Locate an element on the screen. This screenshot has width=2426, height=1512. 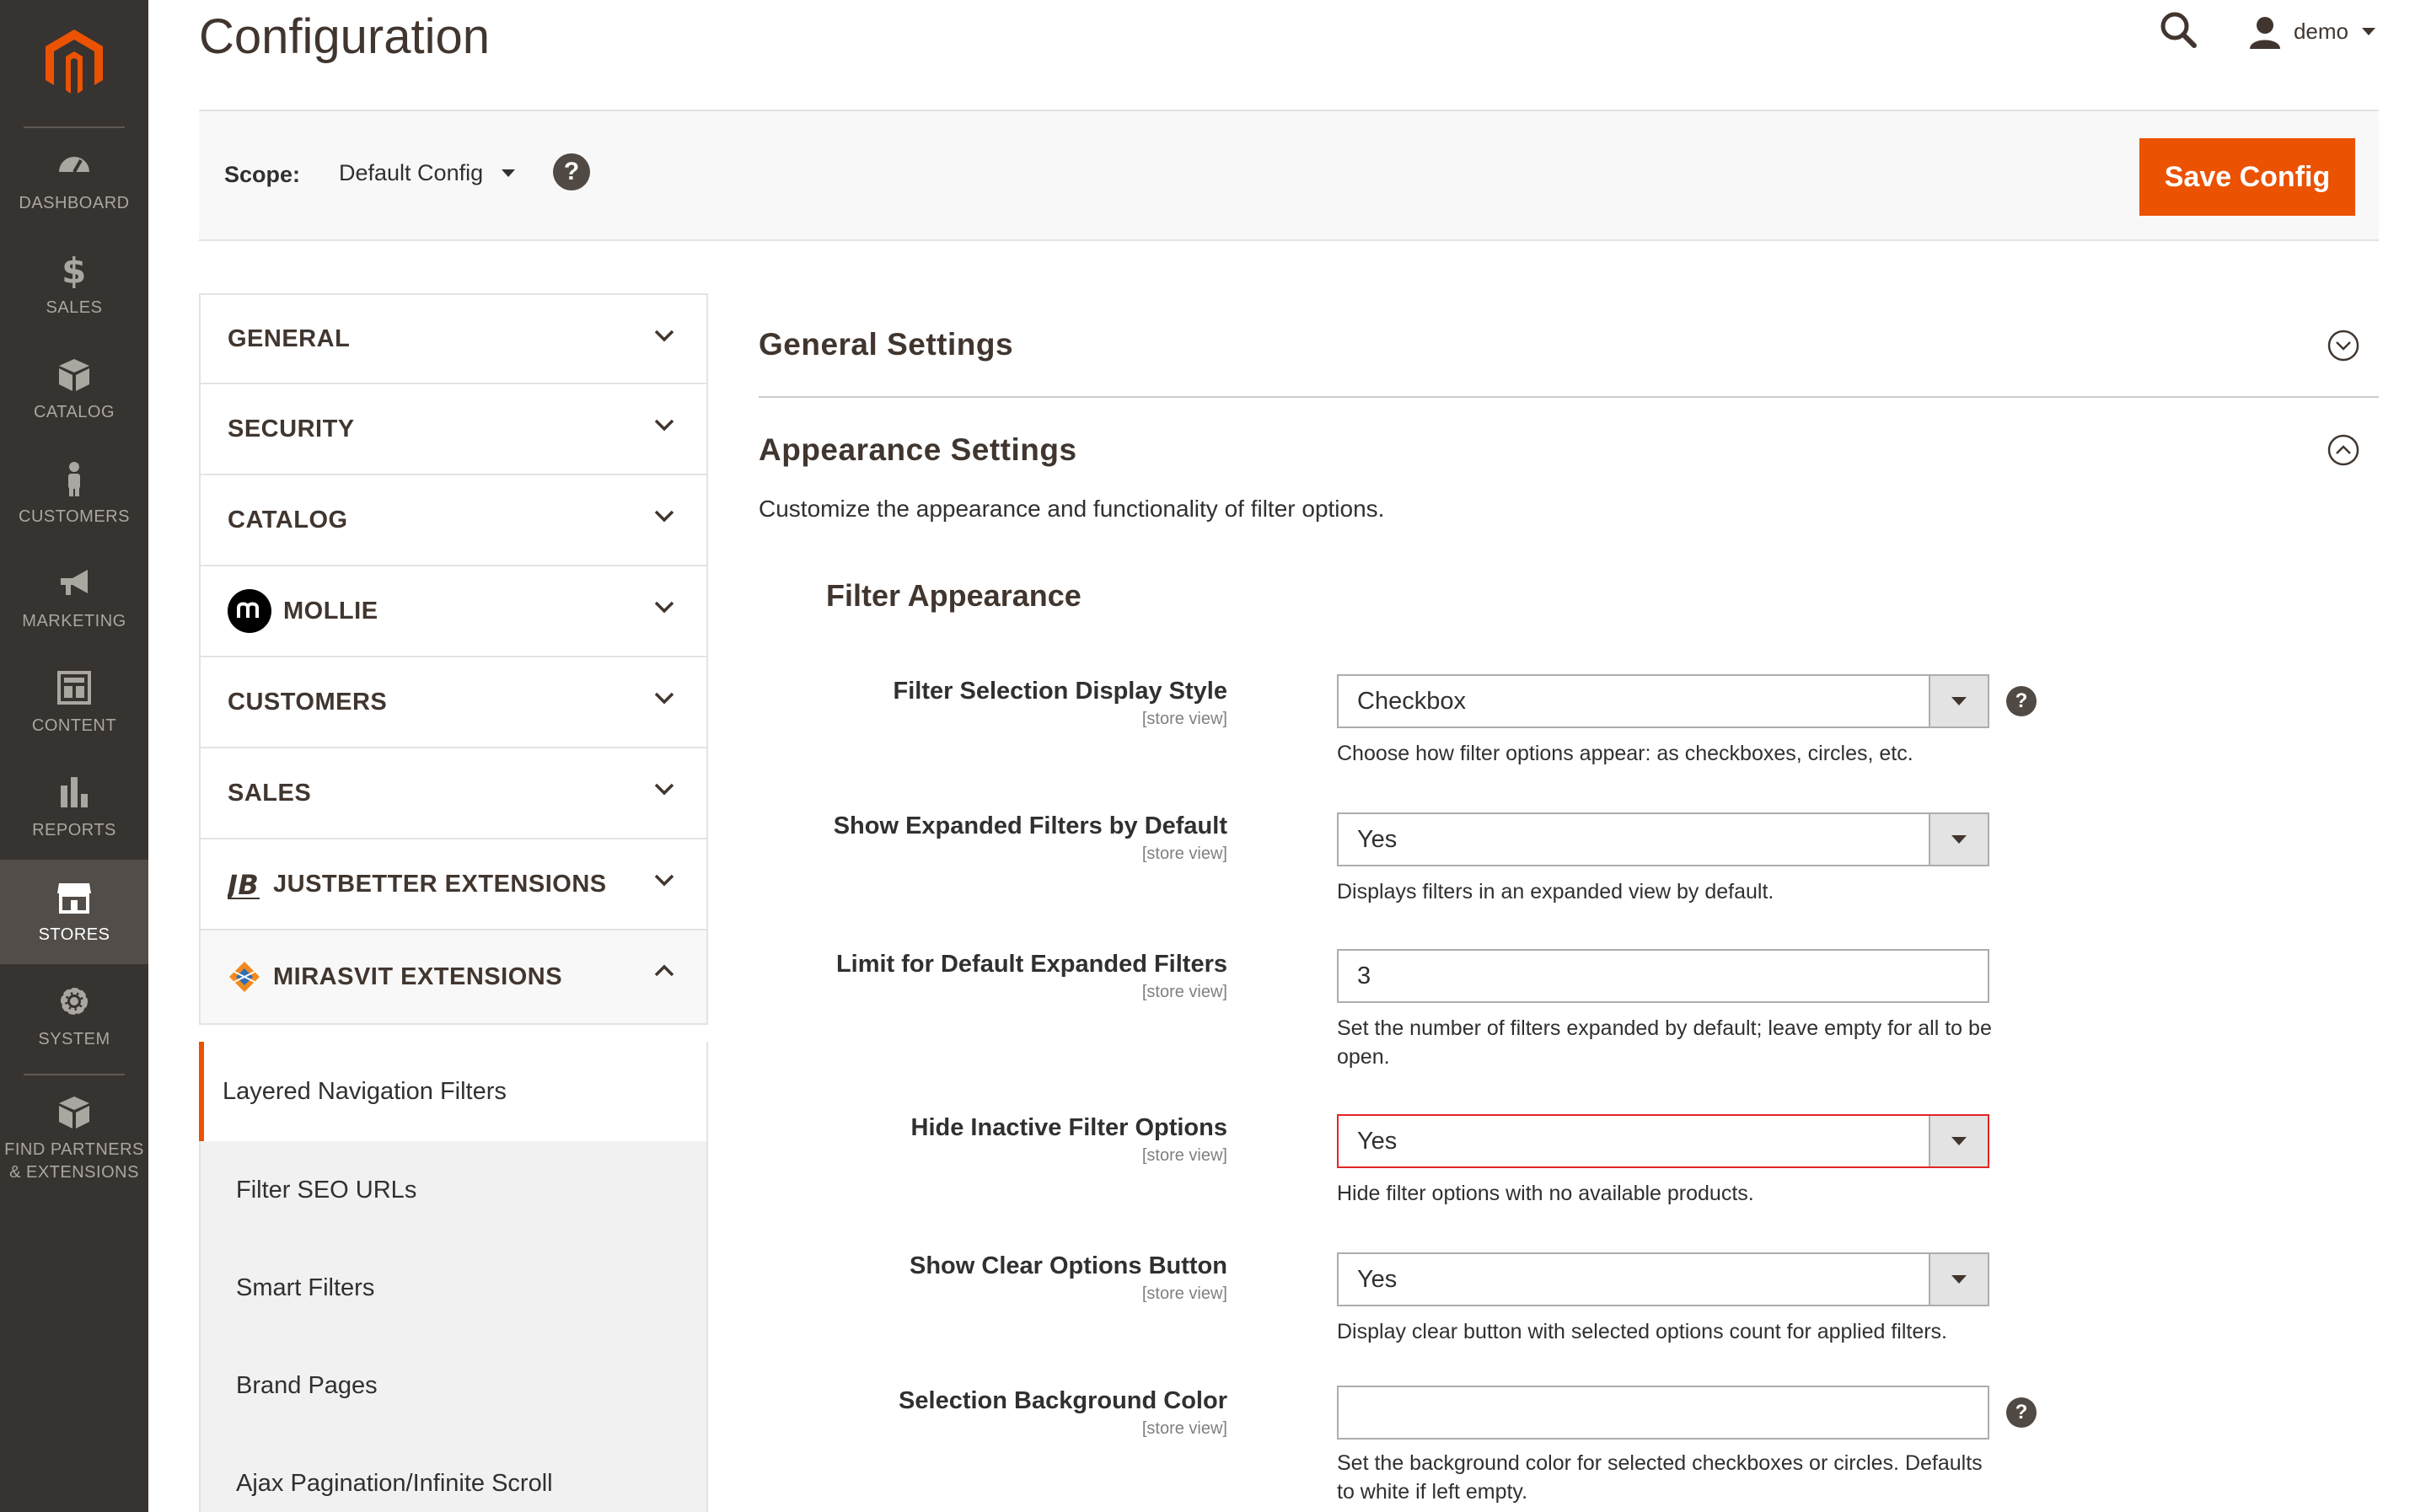
tab-catalog: CATALOG is located at coordinates (453, 520).